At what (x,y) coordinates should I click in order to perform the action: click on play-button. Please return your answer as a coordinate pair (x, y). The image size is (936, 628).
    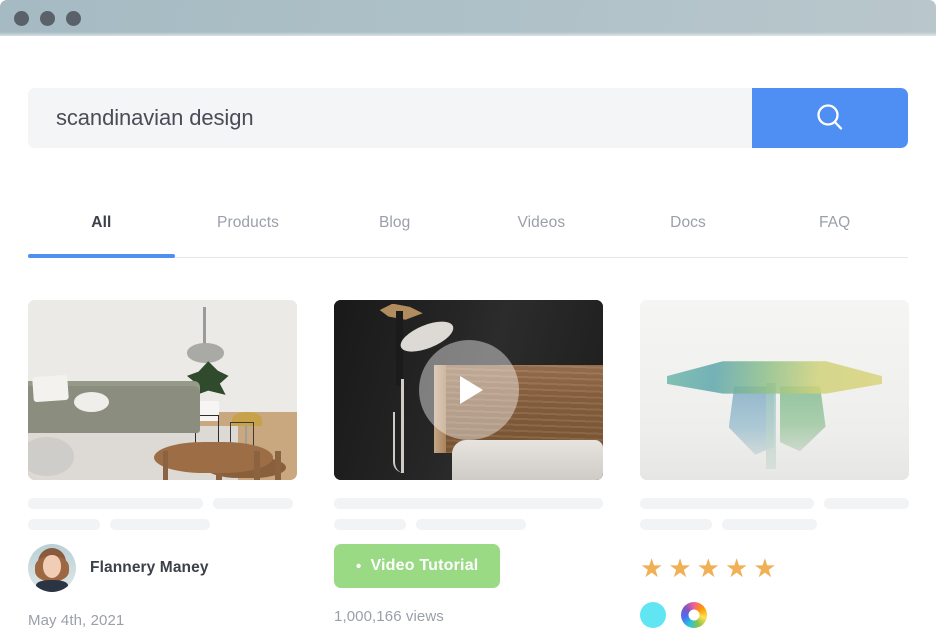
    Looking at the image, I should click on (468, 390).